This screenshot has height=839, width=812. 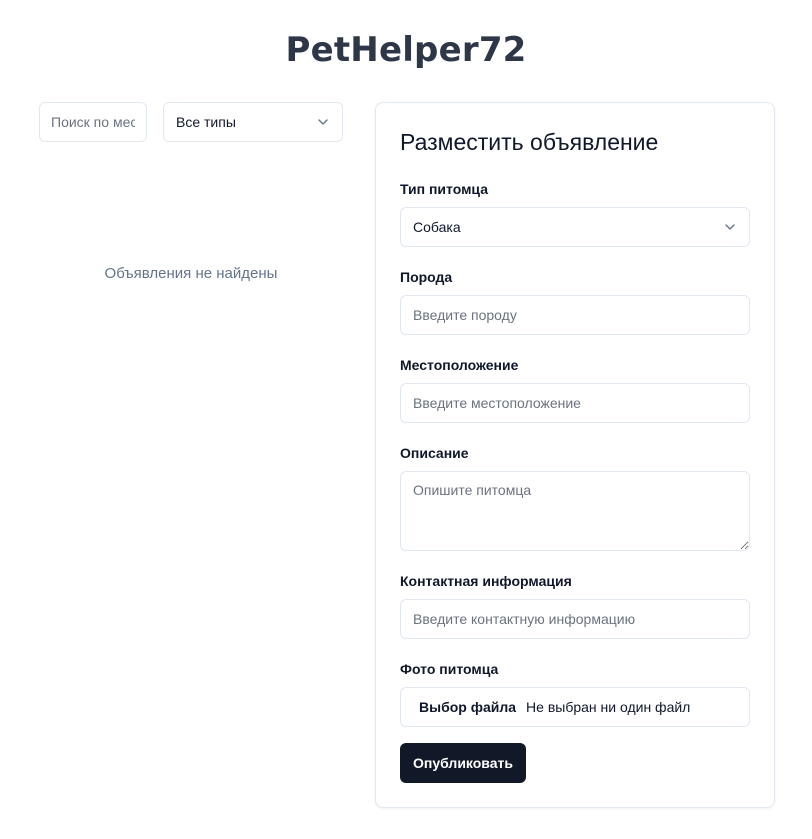 What do you see at coordinates (426, 277) in the screenshot?
I see `breed-label: Порода` at bounding box center [426, 277].